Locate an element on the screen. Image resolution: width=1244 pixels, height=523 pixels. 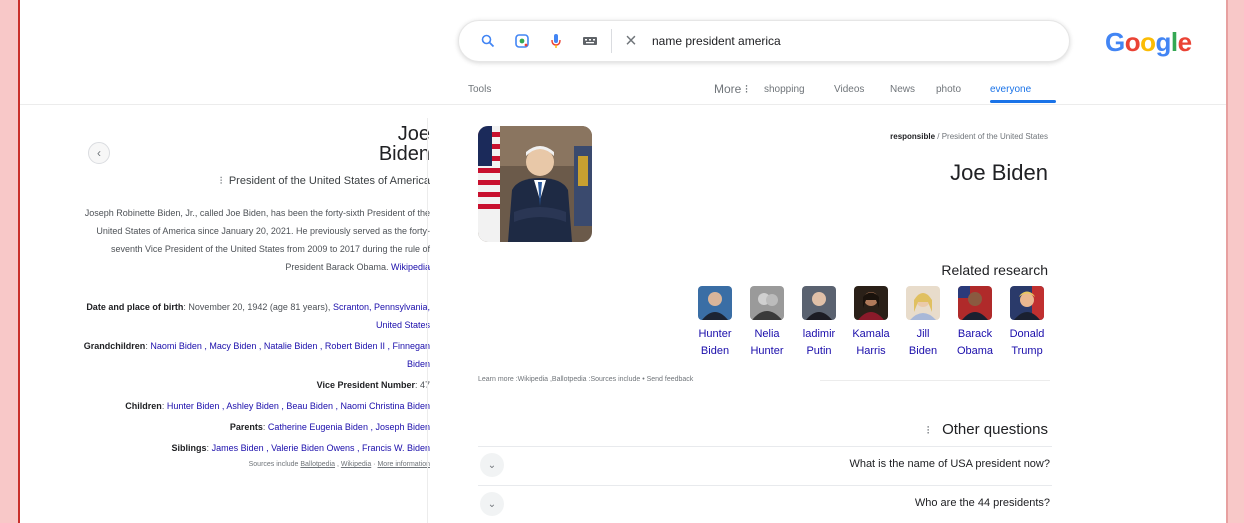
more-info-link: More information is located at coordinates (403, 464).